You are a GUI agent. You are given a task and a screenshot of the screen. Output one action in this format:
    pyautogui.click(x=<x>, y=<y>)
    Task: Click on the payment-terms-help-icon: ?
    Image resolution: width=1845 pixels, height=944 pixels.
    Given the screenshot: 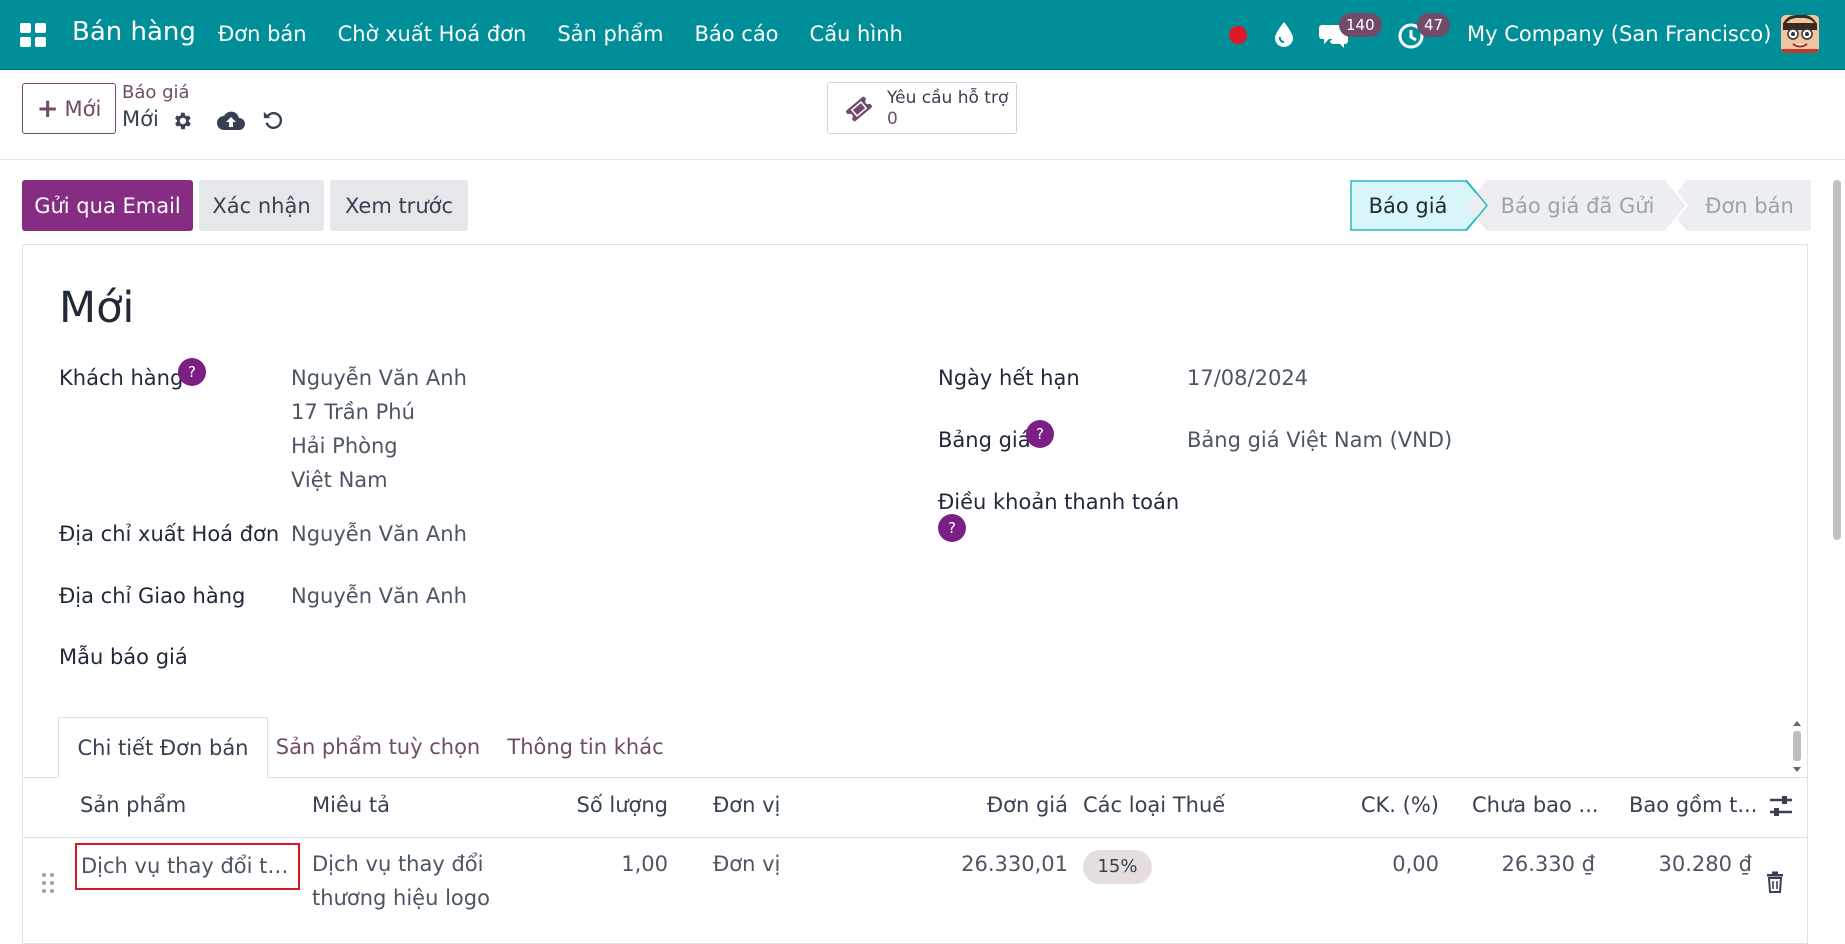 What is the action you would take?
    pyautogui.click(x=952, y=528)
    